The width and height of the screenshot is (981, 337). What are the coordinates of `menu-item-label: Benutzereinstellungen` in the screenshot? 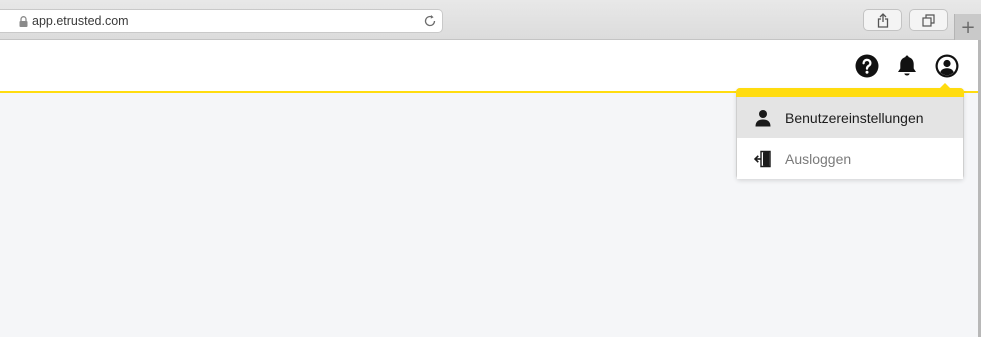 It's located at (854, 117).